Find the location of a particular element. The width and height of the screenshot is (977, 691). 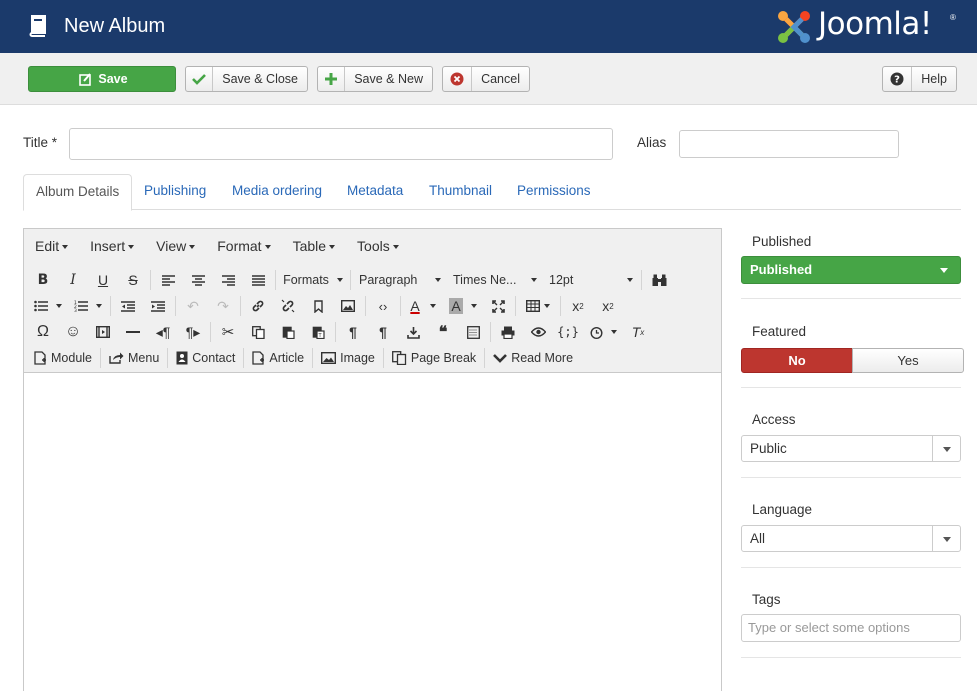

bullet-list-icon is located at coordinates (48, 306).